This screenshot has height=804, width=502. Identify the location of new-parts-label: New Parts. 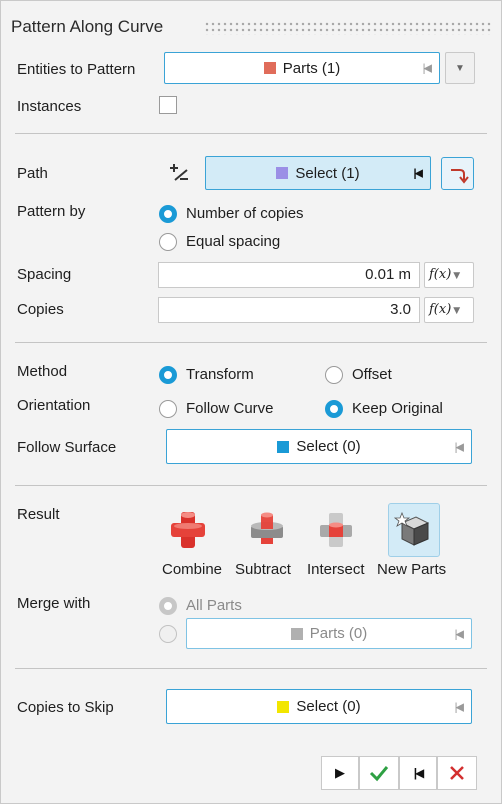
(412, 569).